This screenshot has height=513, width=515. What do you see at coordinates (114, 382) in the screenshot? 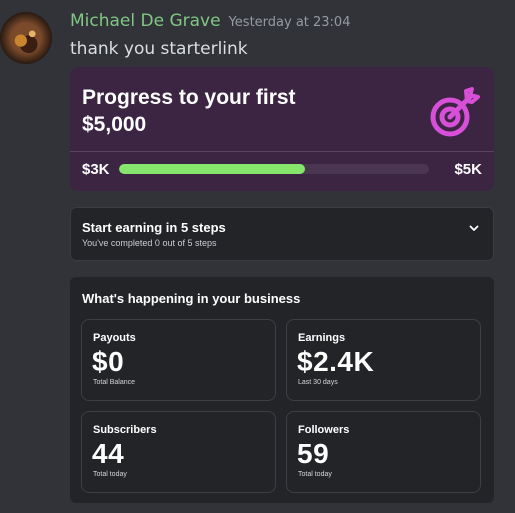
I see `stat-sub: Total Balance` at bounding box center [114, 382].